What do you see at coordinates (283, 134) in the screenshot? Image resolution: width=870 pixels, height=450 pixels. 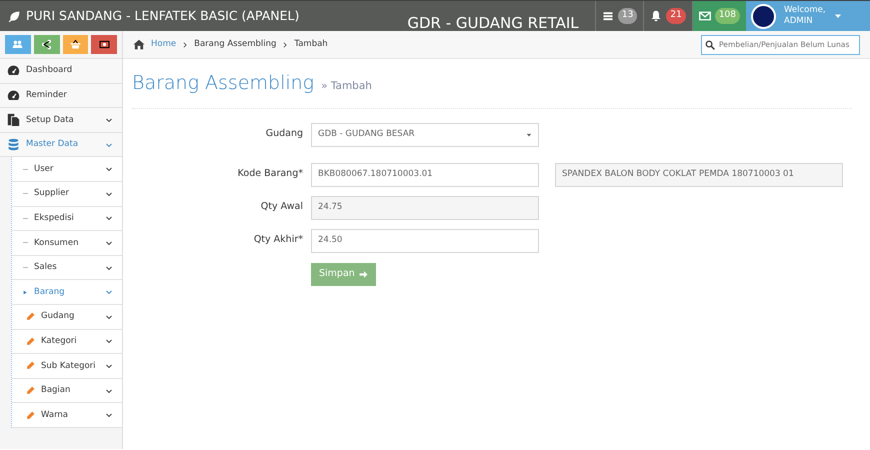 I see `field-label: Gudang` at bounding box center [283, 134].